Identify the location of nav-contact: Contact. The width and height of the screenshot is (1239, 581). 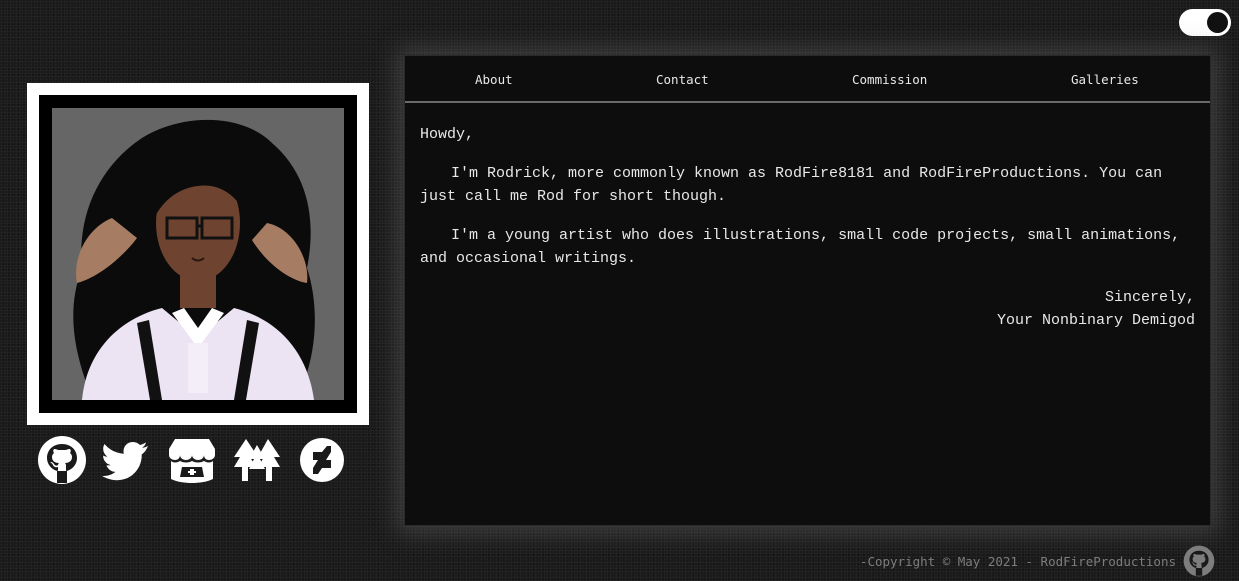
(682, 79).